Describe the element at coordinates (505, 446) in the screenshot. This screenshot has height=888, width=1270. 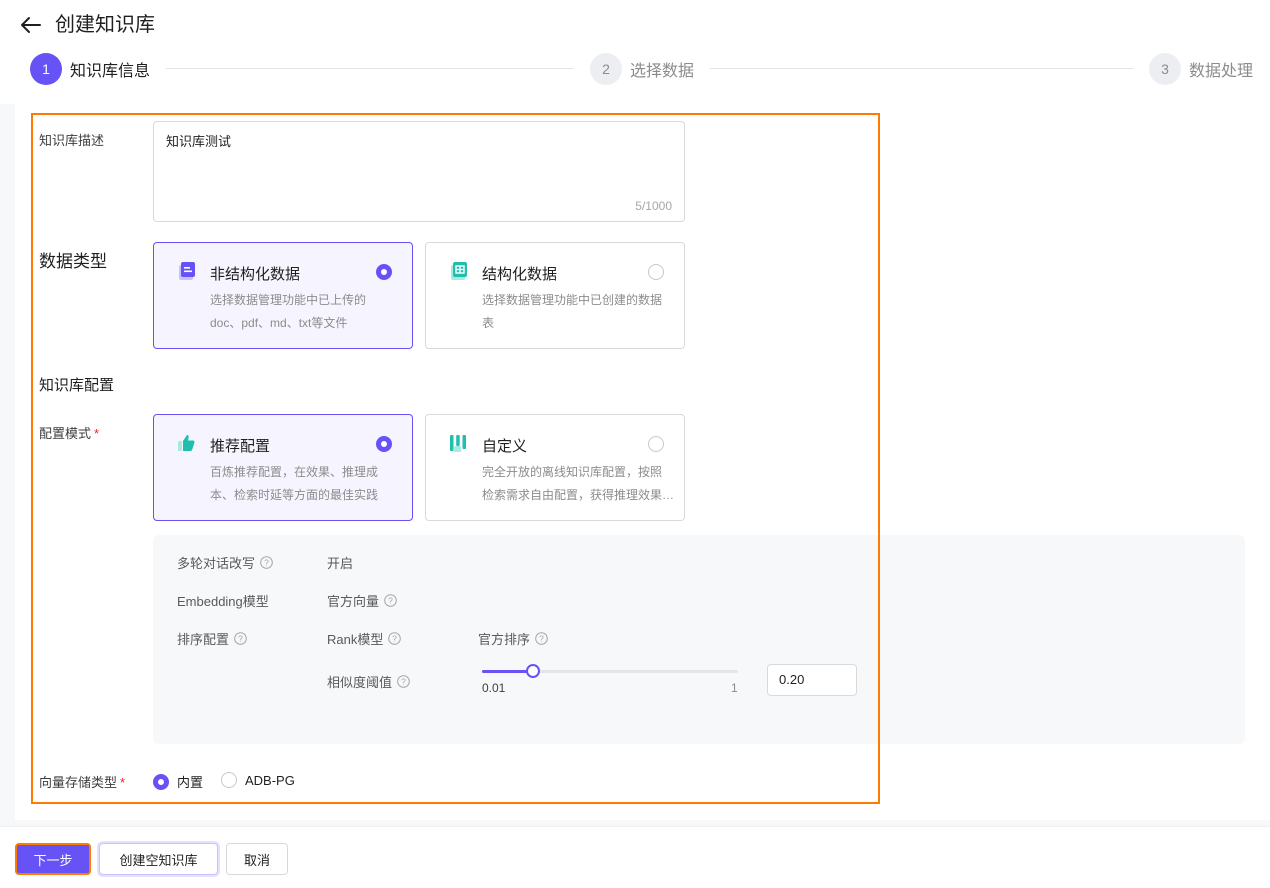
I see `option-title: 自定义` at that location.